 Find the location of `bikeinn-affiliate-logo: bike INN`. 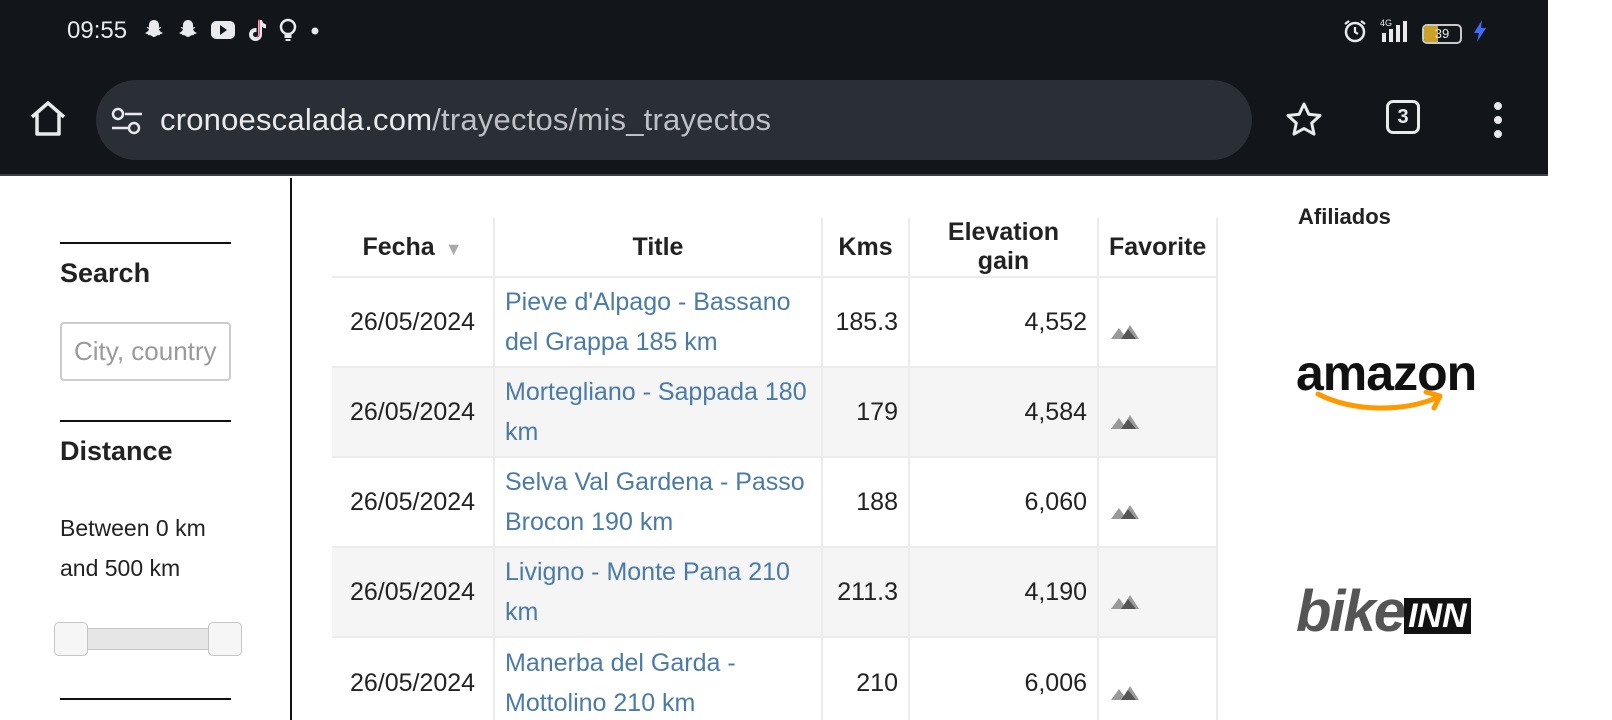

bikeinn-affiliate-logo: bike INN is located at coordinates (1401, 613).